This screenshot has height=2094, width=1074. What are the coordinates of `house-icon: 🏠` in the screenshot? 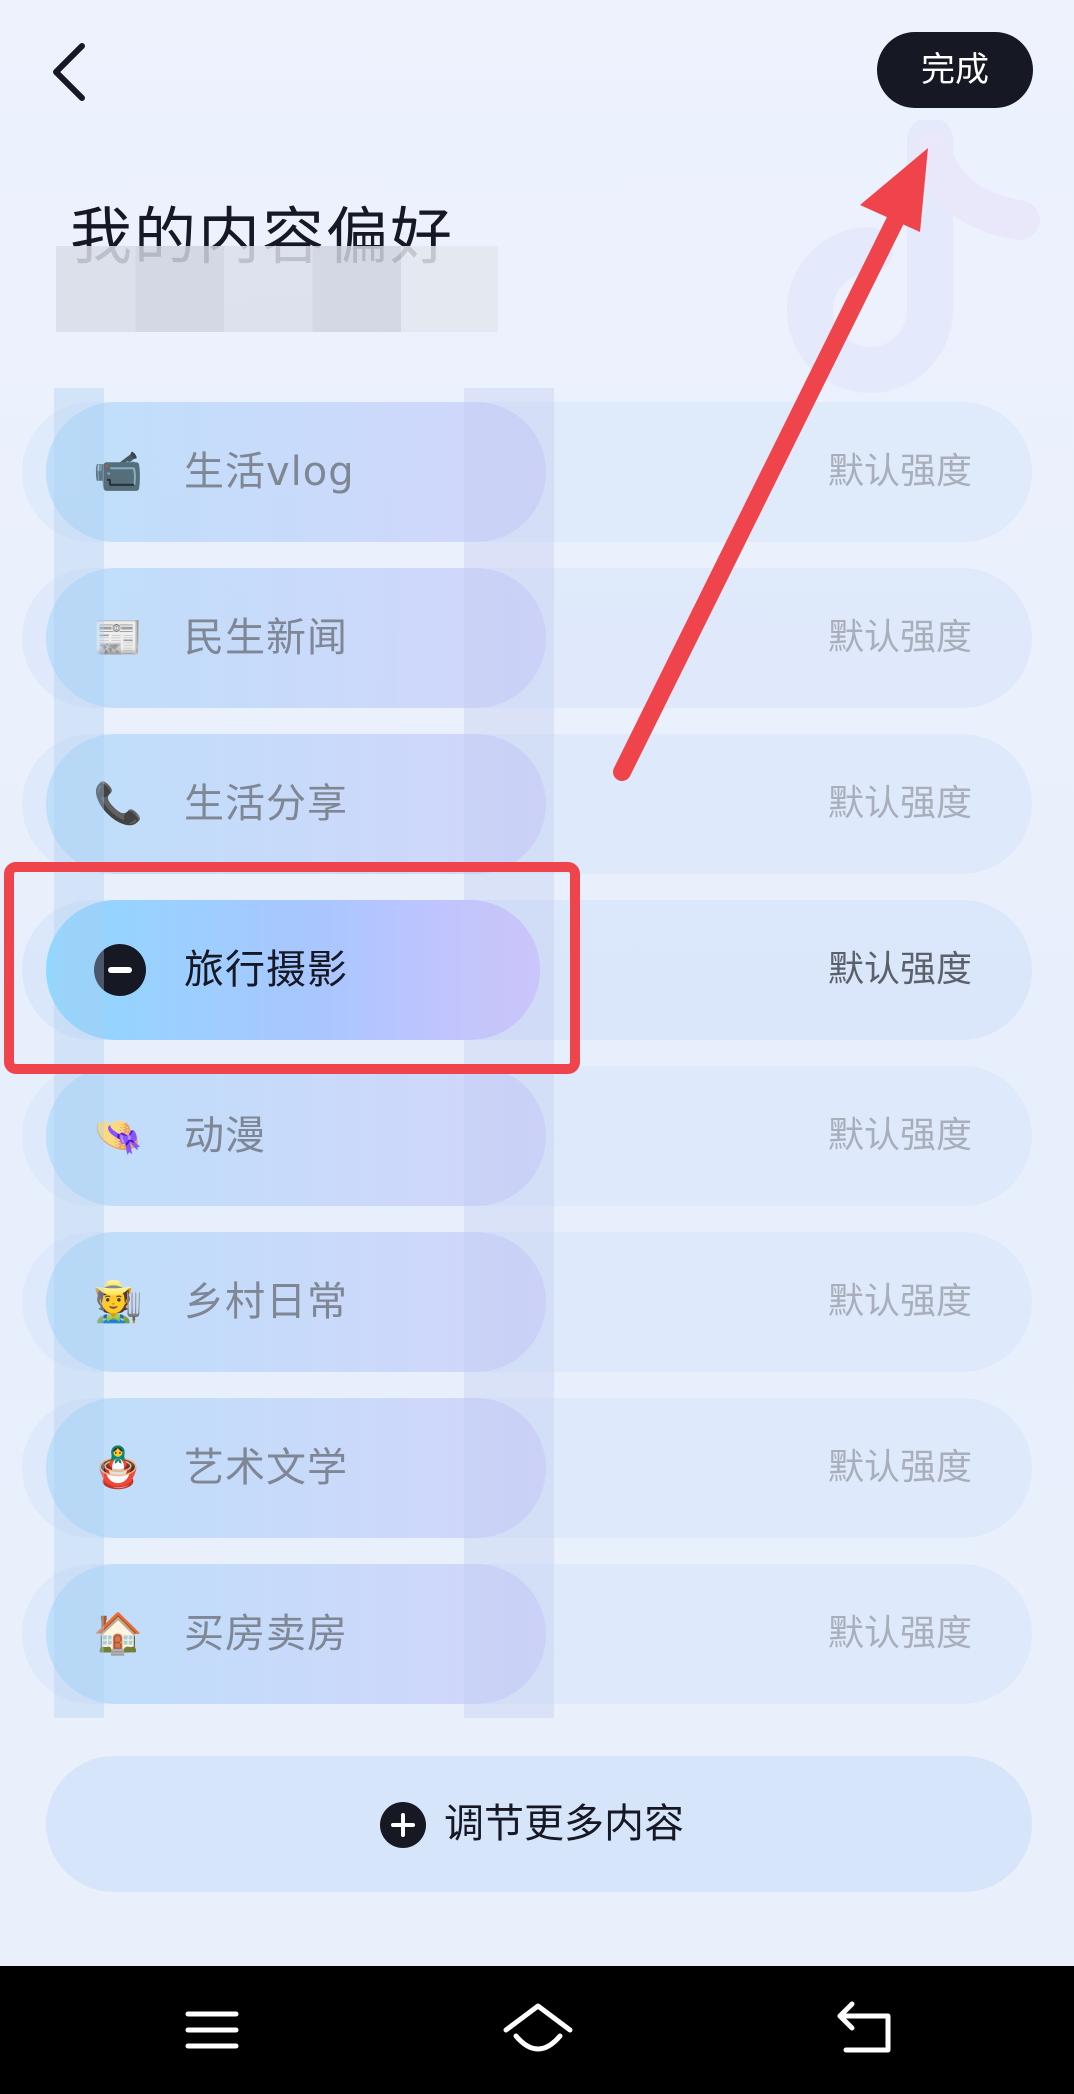 It's located at (118, 1634).